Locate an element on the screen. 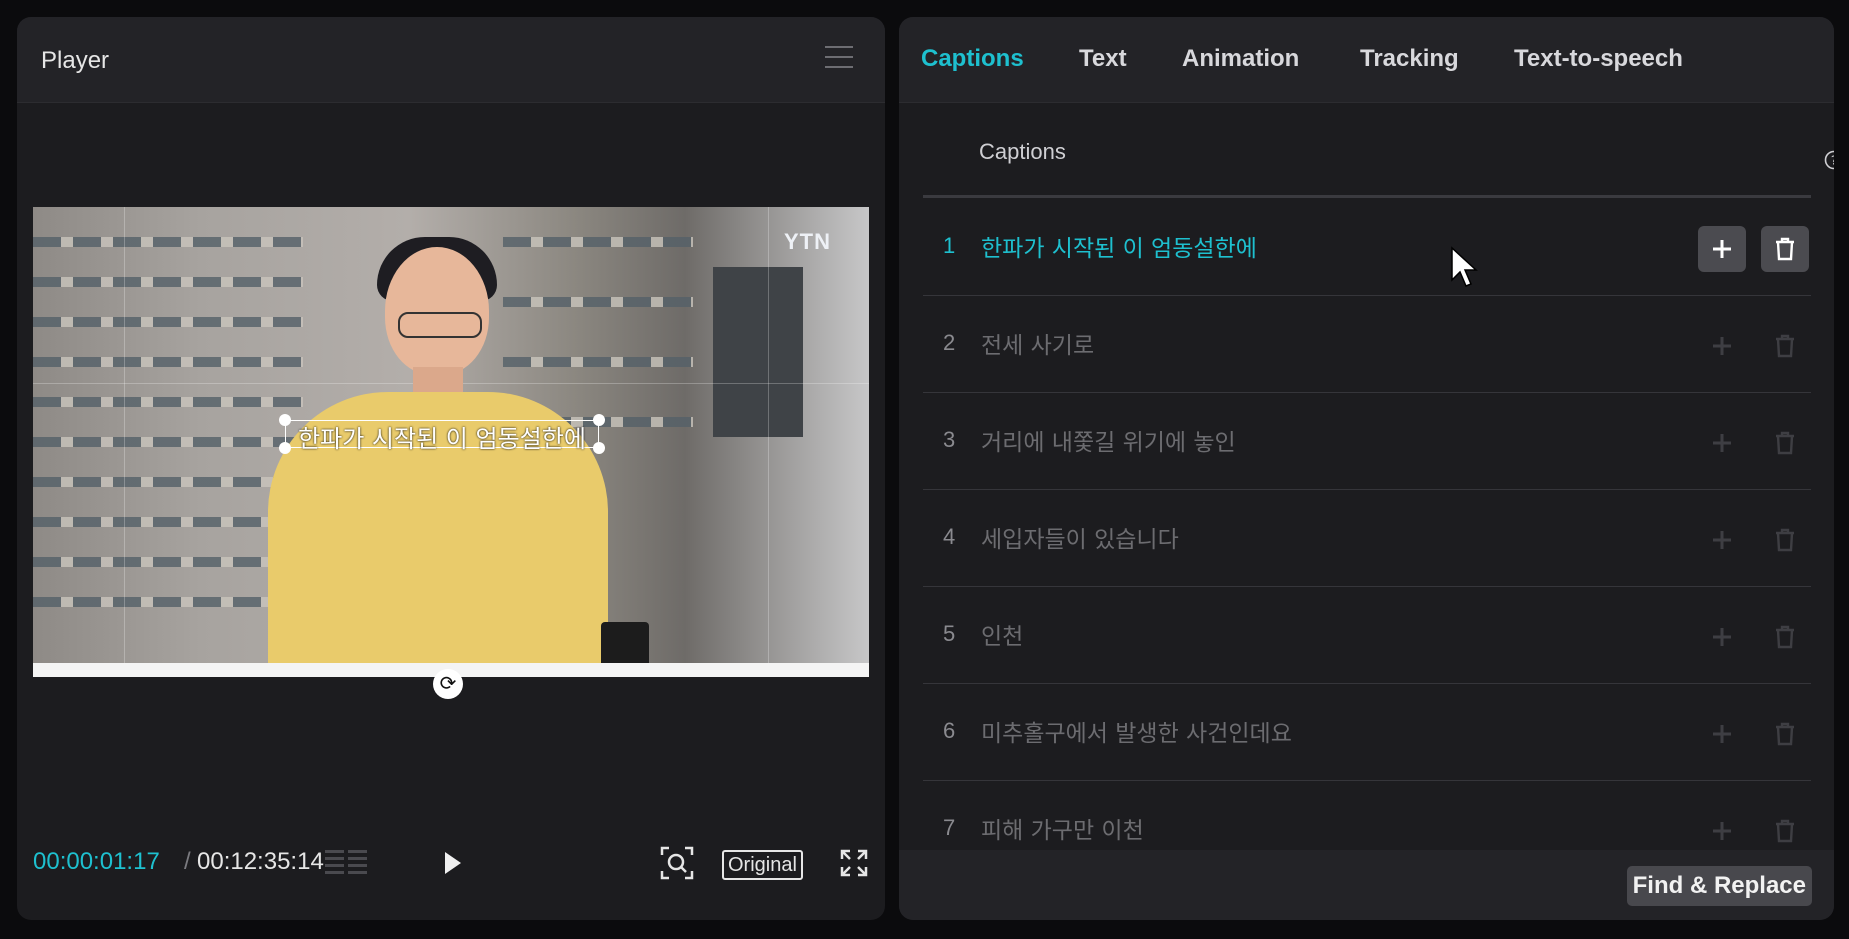 This screenshot has width=1849, height=939. caption-index: 5 is located at coordinates (949, 633).